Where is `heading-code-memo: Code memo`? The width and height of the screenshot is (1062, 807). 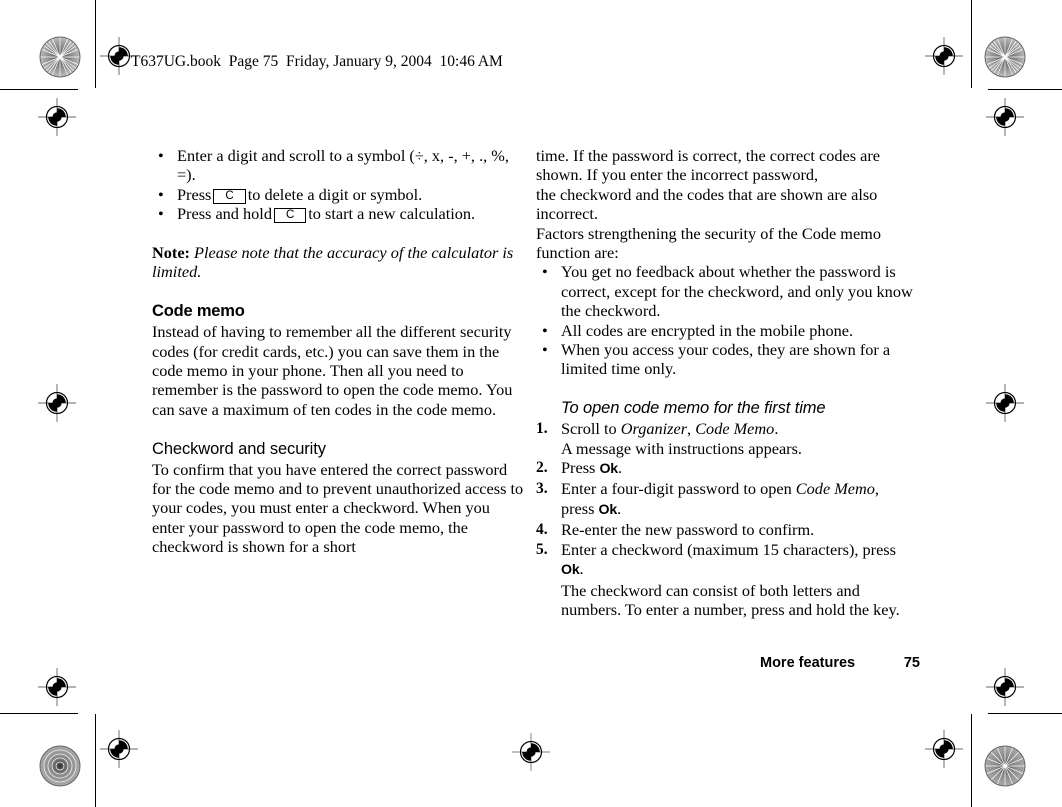 heading-code-memo: Code memo is located at coordinates (198, 311).